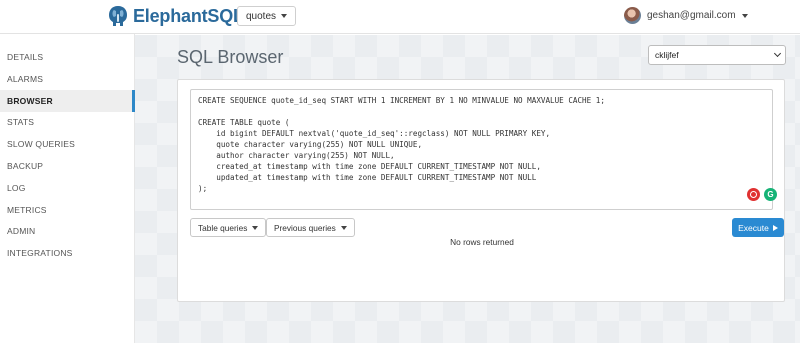  I want to click on sidebar-item-slow-queries: SLOW QUERIES, so click(67, 144).